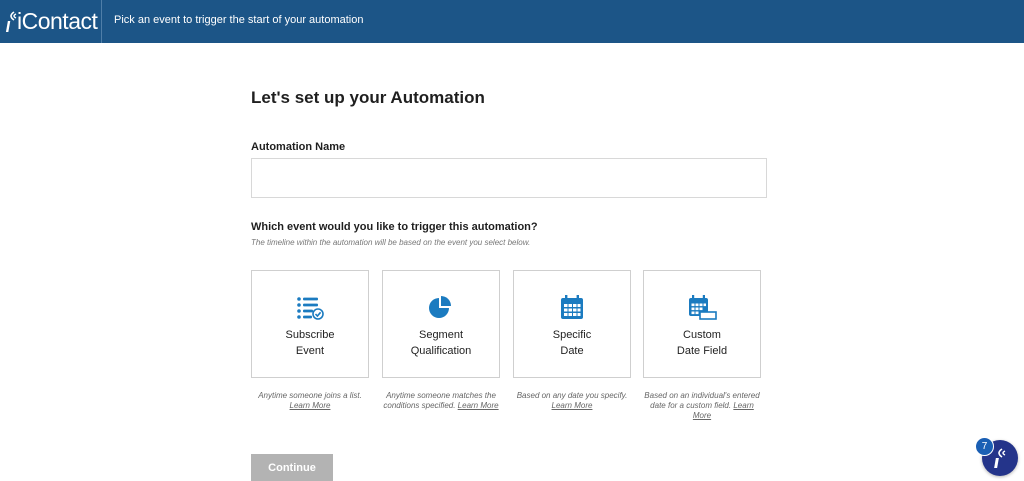 The height and width of the screenshot is (481, 1024). What do you see at coordinates (11, 21) in the screenshot?
I see `signal-icon` at bounding box center [11, 21].